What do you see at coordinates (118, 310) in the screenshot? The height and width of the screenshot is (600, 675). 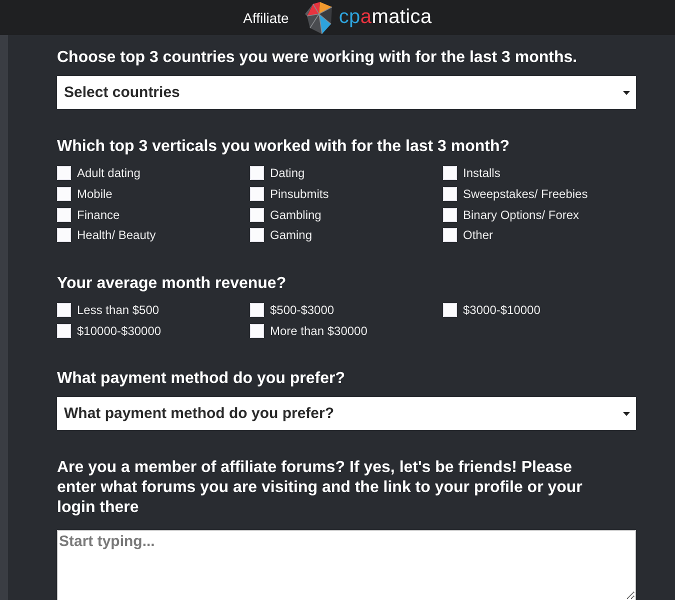 I see `option-label: Less than $500` at bounding box center [118, 310].